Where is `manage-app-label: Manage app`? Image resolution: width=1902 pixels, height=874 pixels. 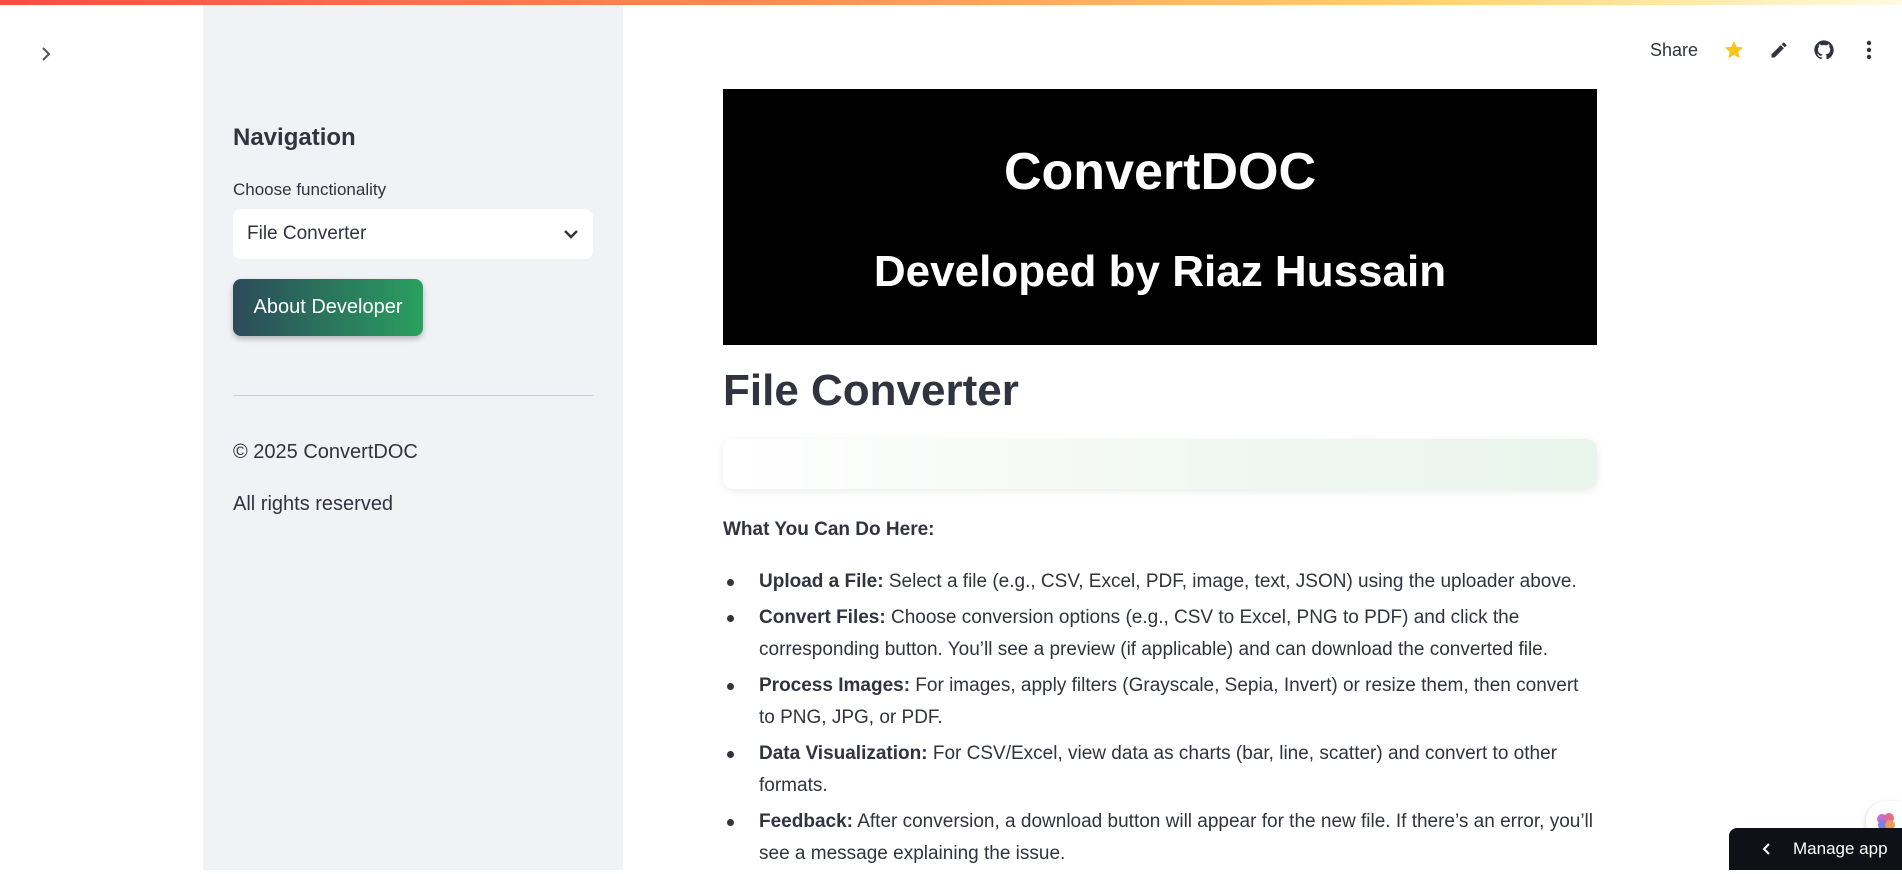 manage-app-label: Manage app is located at coordinates (1840, 848).